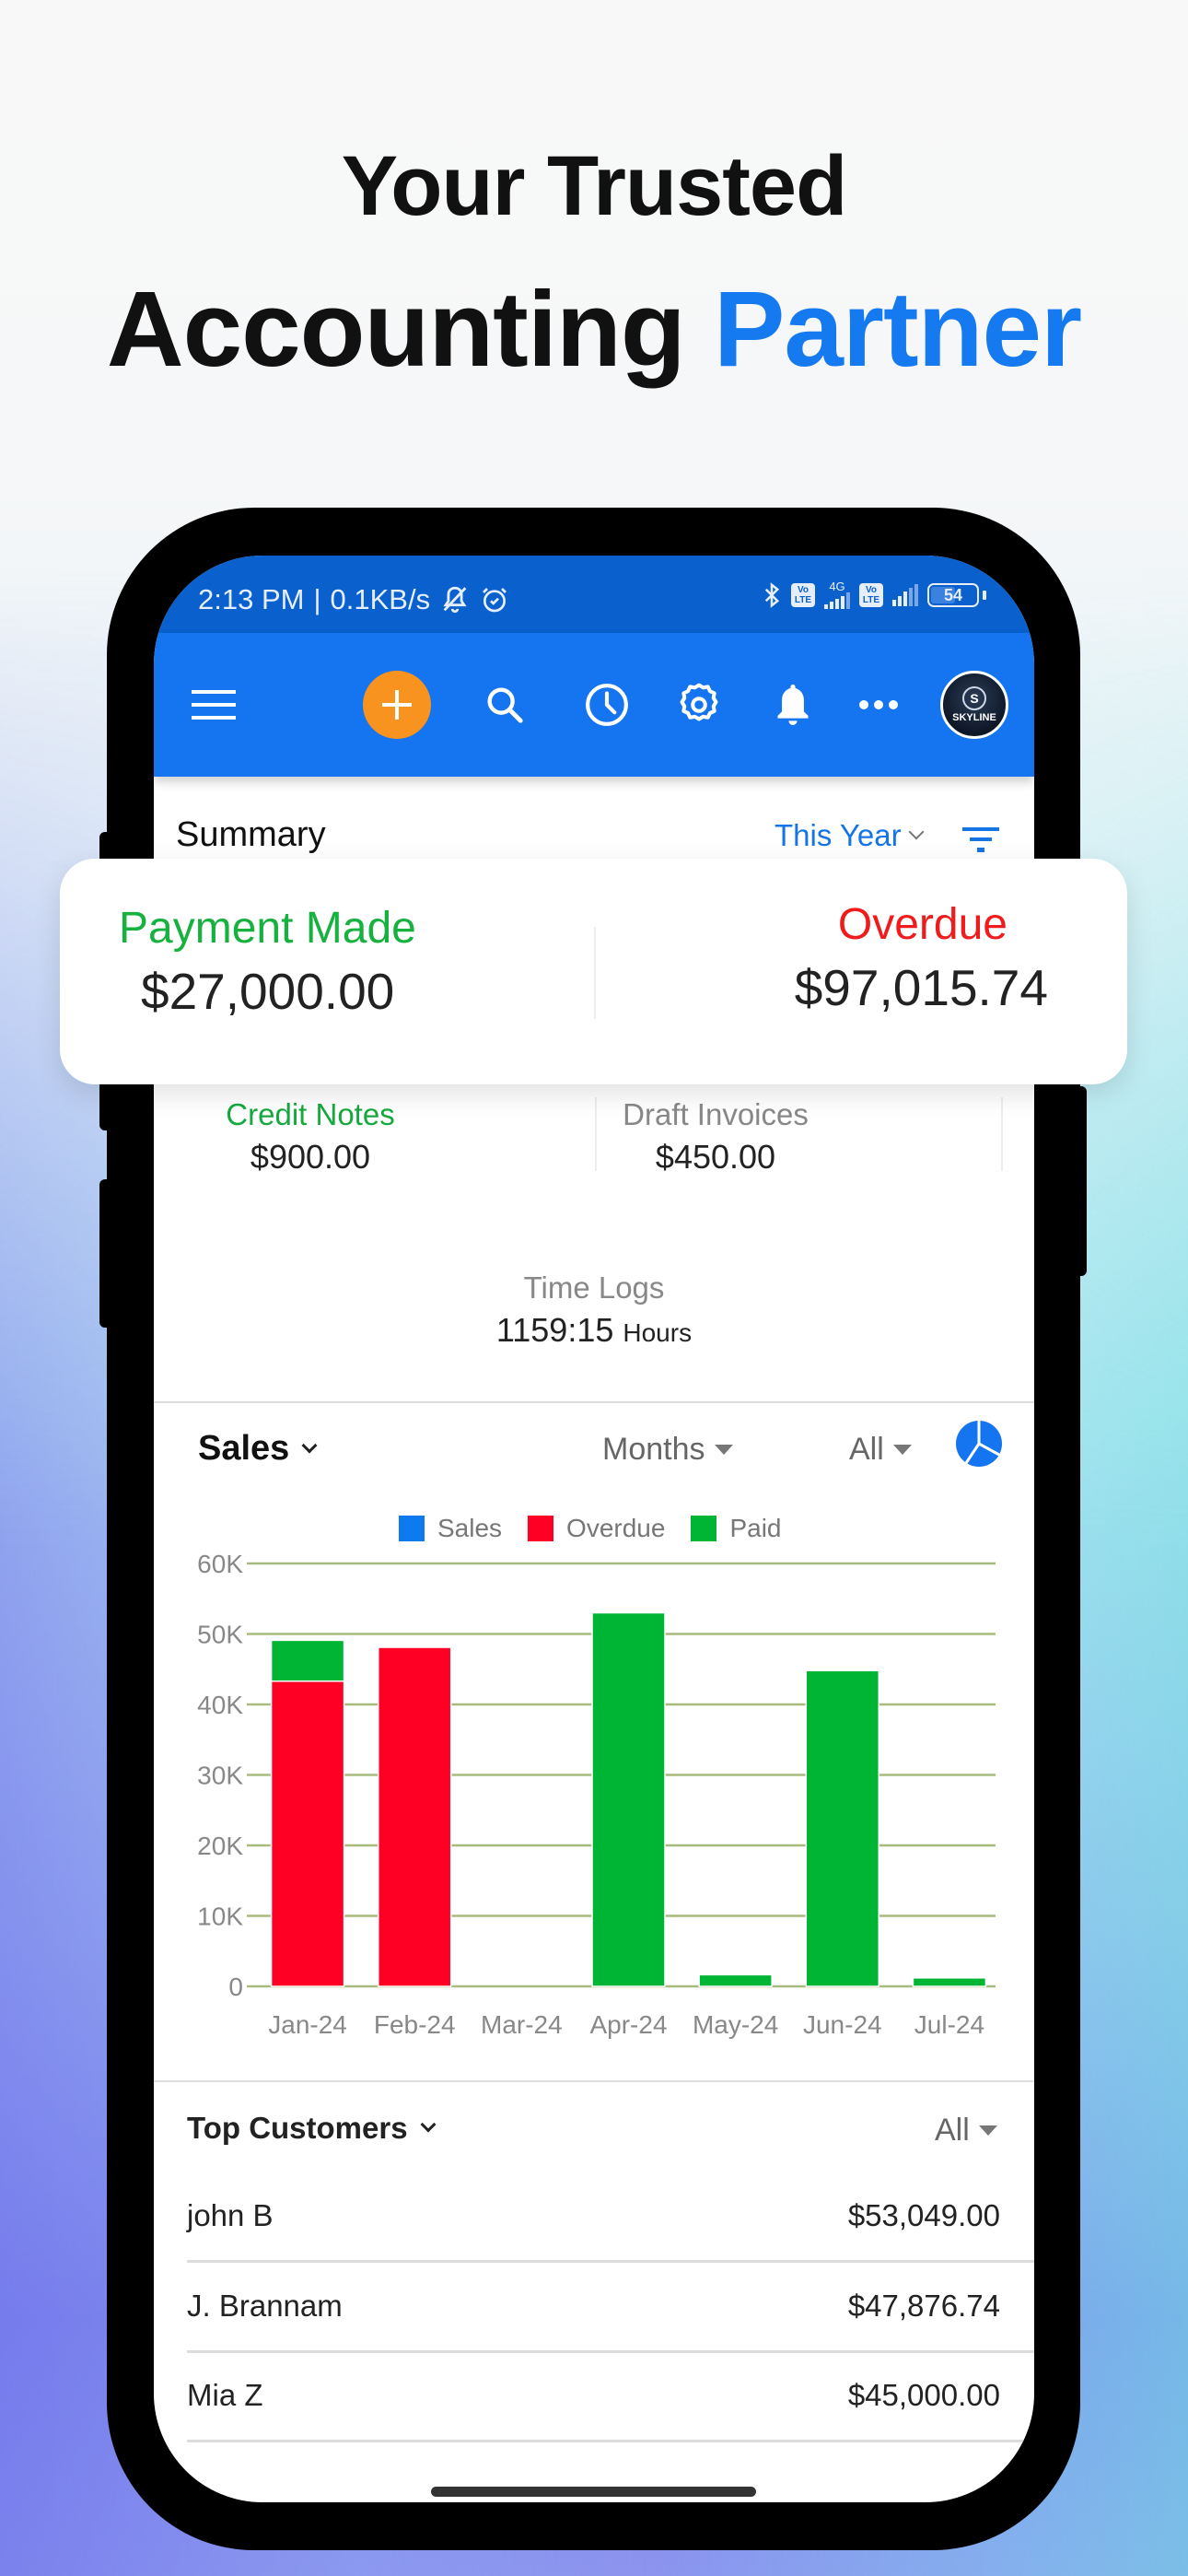 The width and height of the screenshot is (1188, 2576). I want to click on bell-icon, so click(793, 705).